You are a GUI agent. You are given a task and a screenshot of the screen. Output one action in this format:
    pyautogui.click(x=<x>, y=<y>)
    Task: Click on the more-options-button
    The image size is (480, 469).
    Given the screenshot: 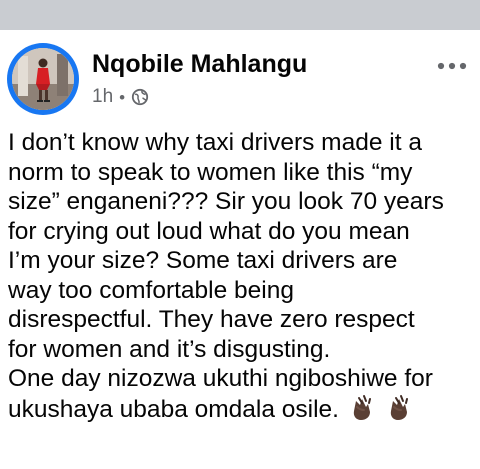 What is the action you would take?
    pyautogui.click(x=452, y=66)
    